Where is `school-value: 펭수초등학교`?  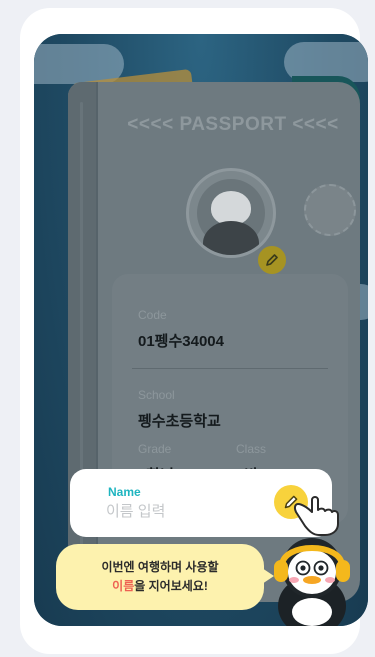 school-value: 펭수초등학교 is located at coordinates (179, 421).